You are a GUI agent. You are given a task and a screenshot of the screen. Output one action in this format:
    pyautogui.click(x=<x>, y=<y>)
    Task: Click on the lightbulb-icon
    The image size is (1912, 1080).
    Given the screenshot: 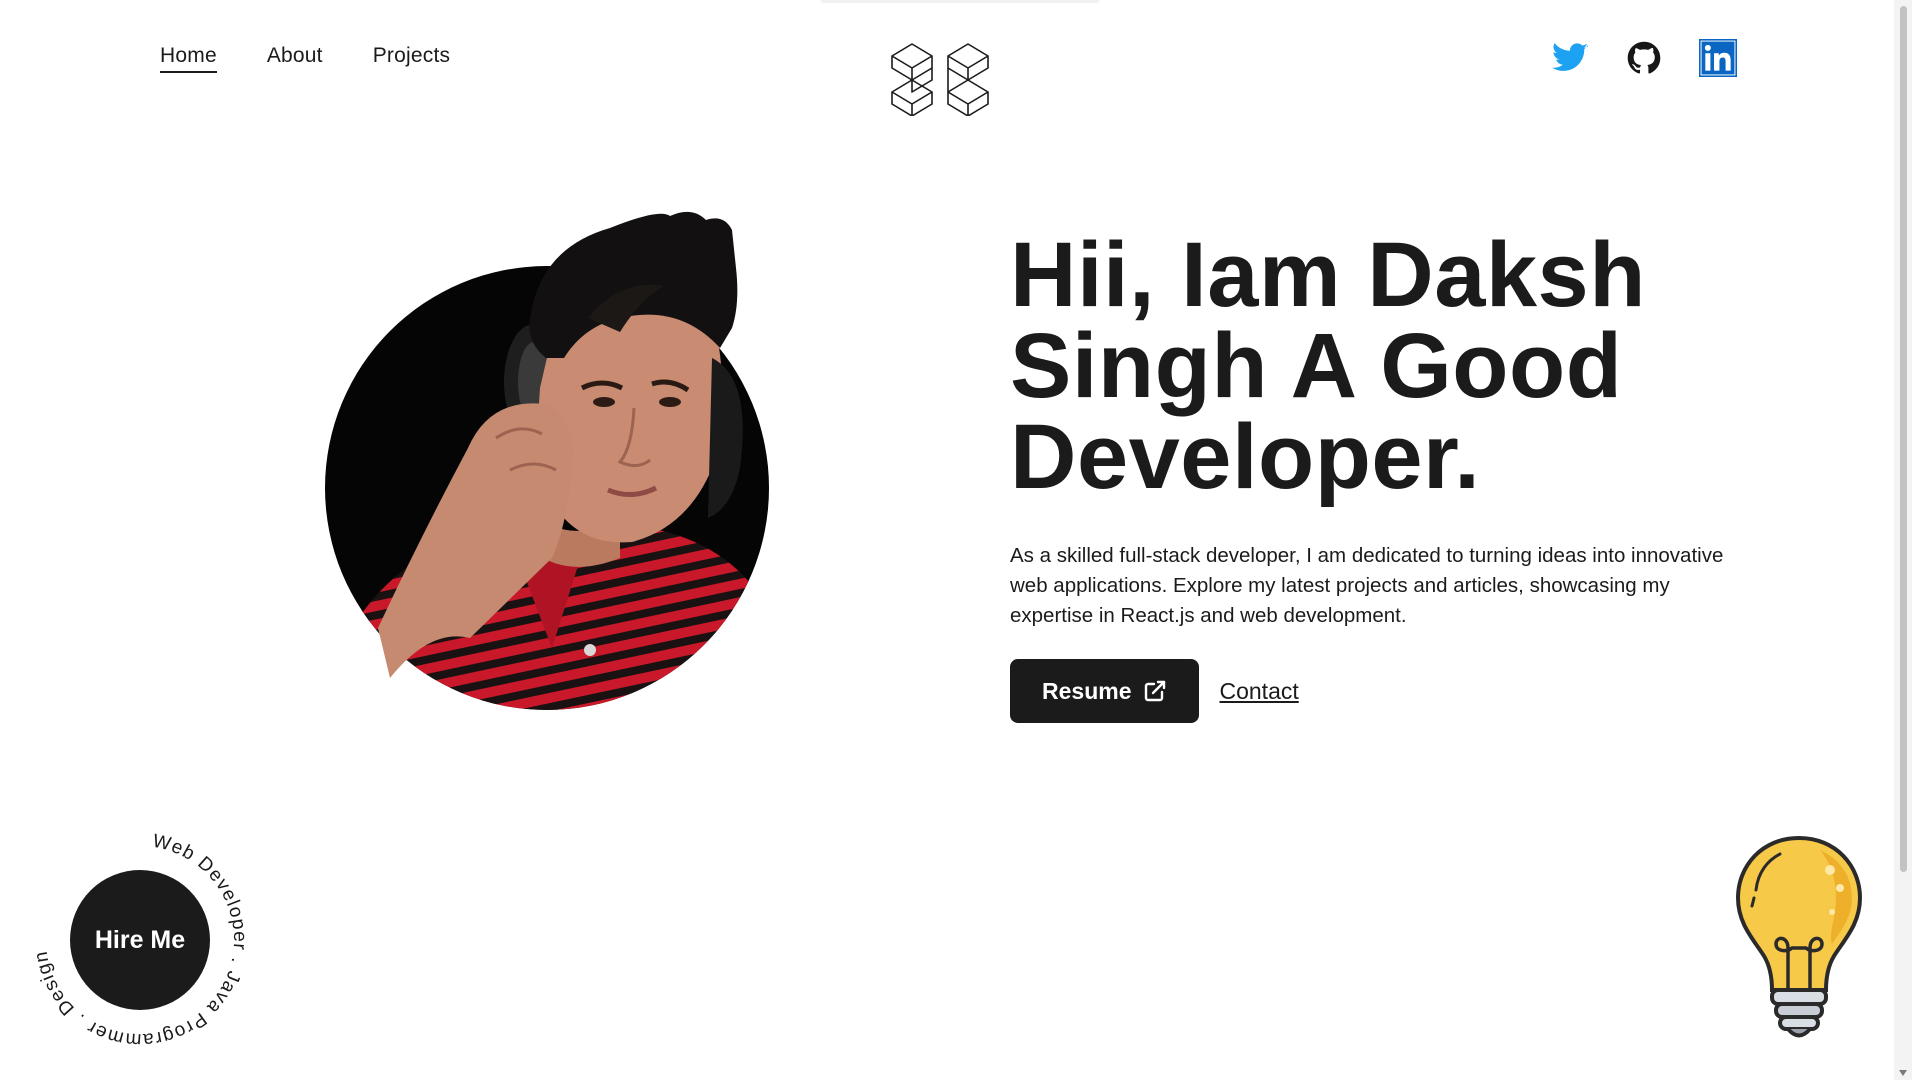 What is the action you would take?
    pyautogui.click(x=1799, y=936)
    